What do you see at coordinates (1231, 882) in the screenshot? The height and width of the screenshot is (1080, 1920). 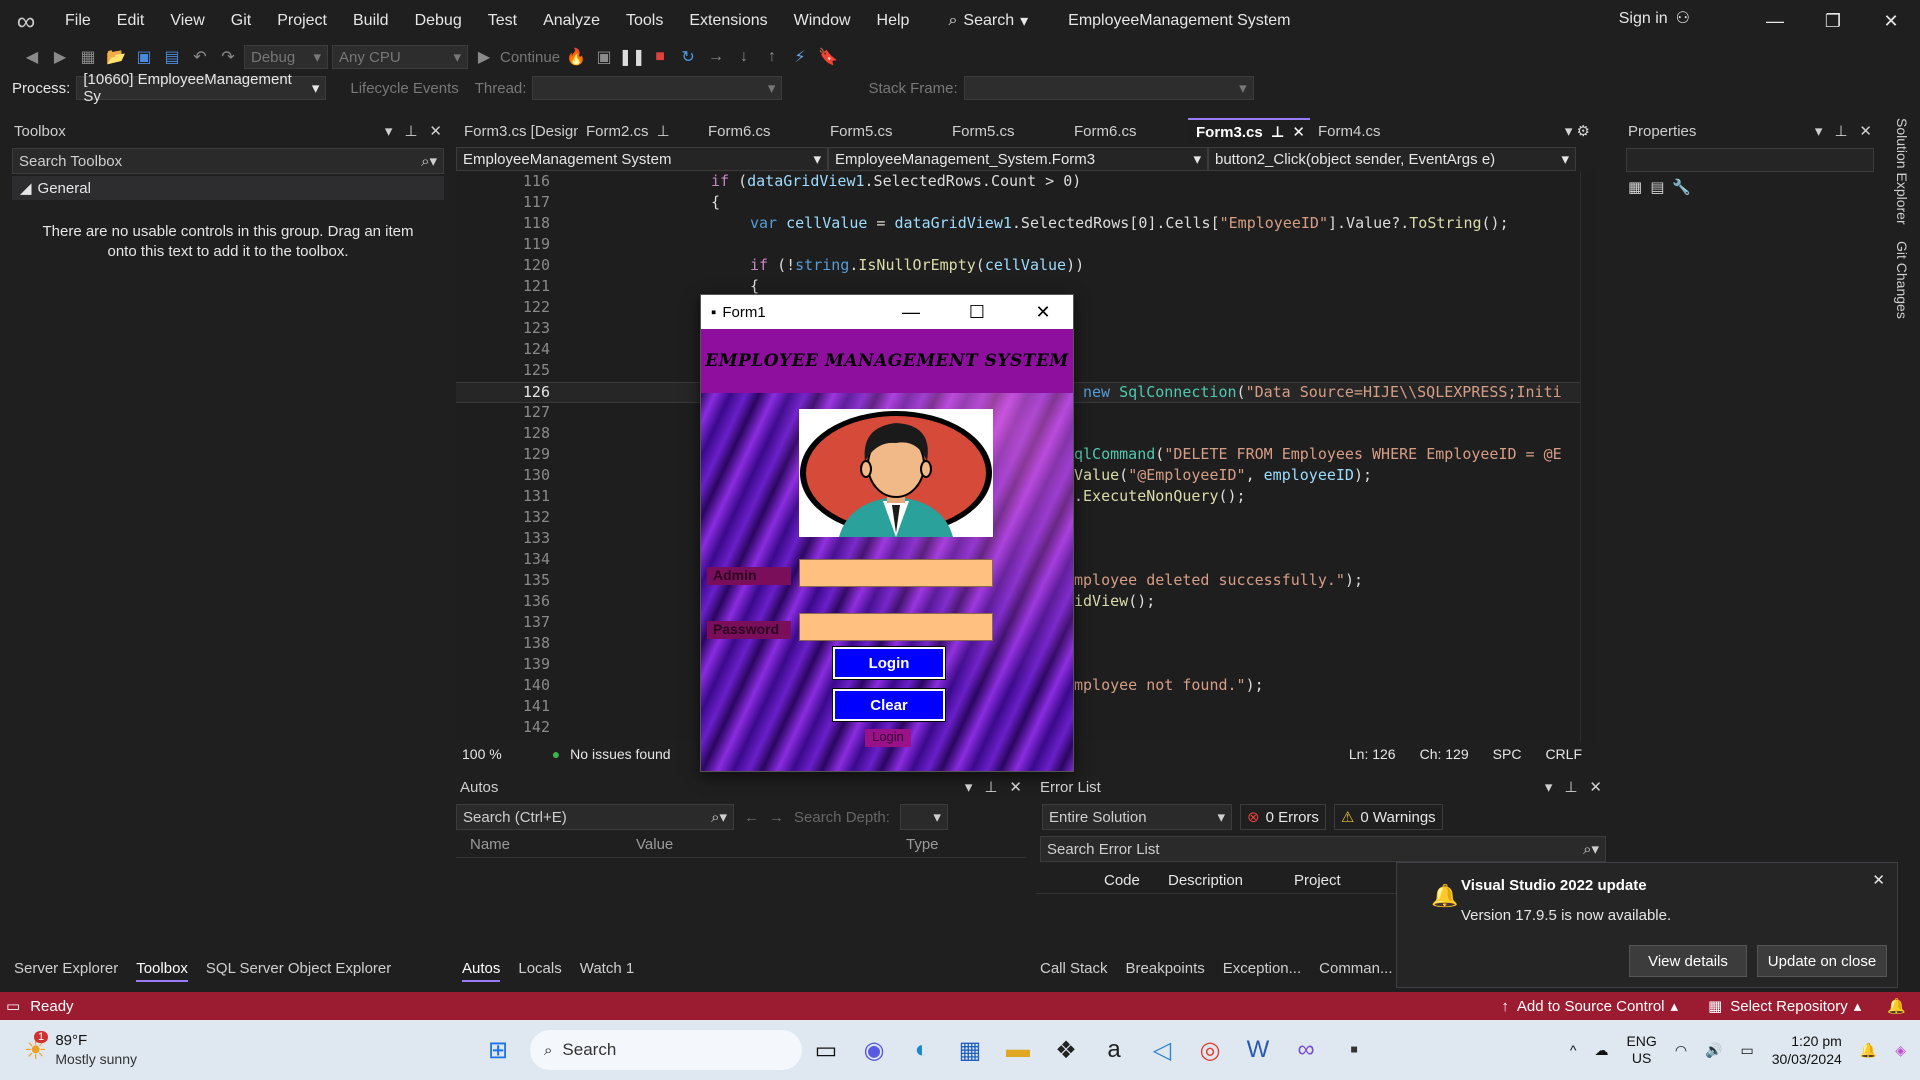 I see `column-description: Description` at bounding box center [1231, 882].